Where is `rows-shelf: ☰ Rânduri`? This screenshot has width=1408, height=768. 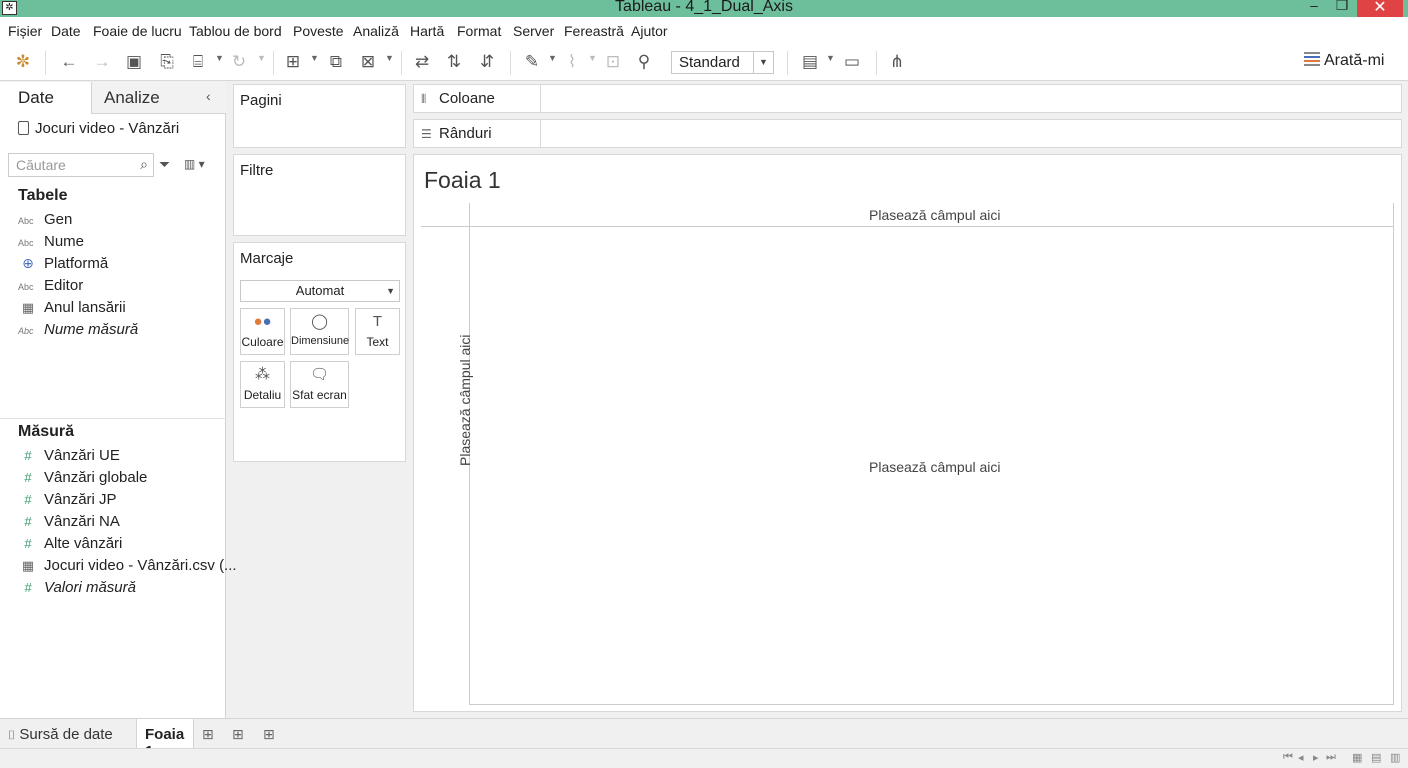 rows-shelf: ☰ Rânduri is located at coordinates (907, 133).